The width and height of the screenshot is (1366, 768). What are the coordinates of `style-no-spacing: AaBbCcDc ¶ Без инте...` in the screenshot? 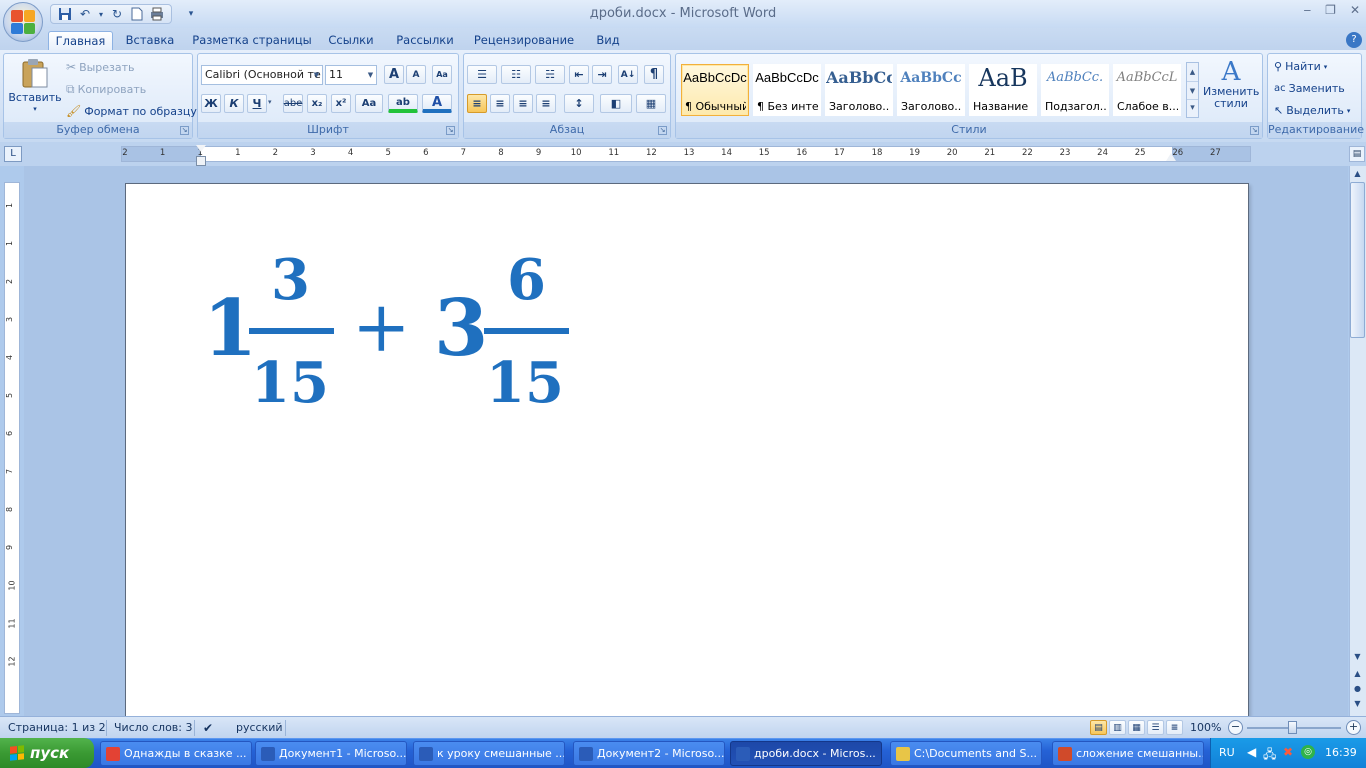 It's located at (787, 90).